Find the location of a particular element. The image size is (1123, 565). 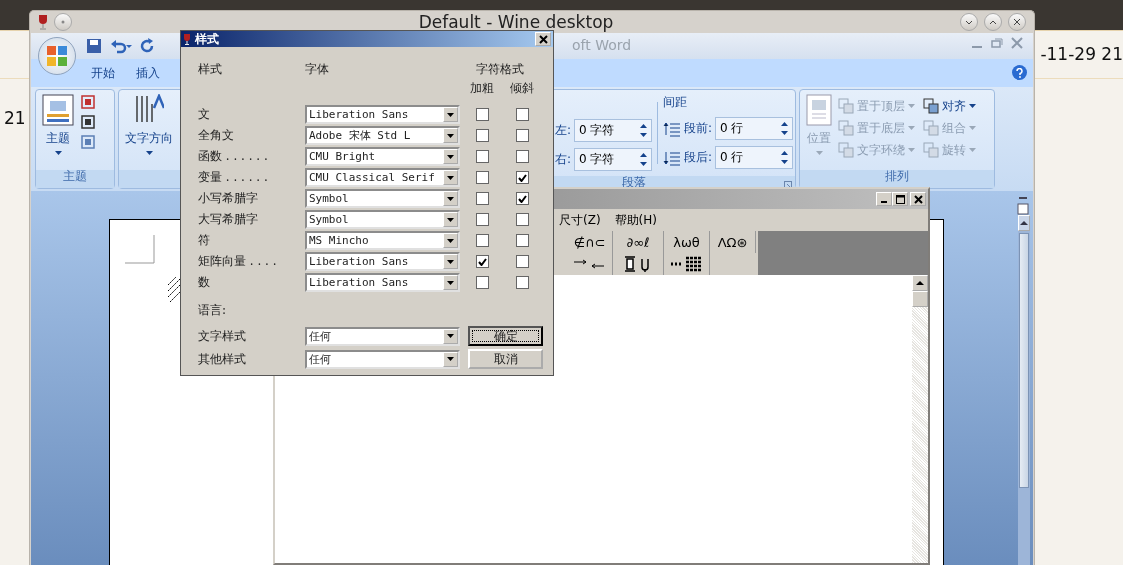

language-label: 语言: is located at coordinates (213, 310).